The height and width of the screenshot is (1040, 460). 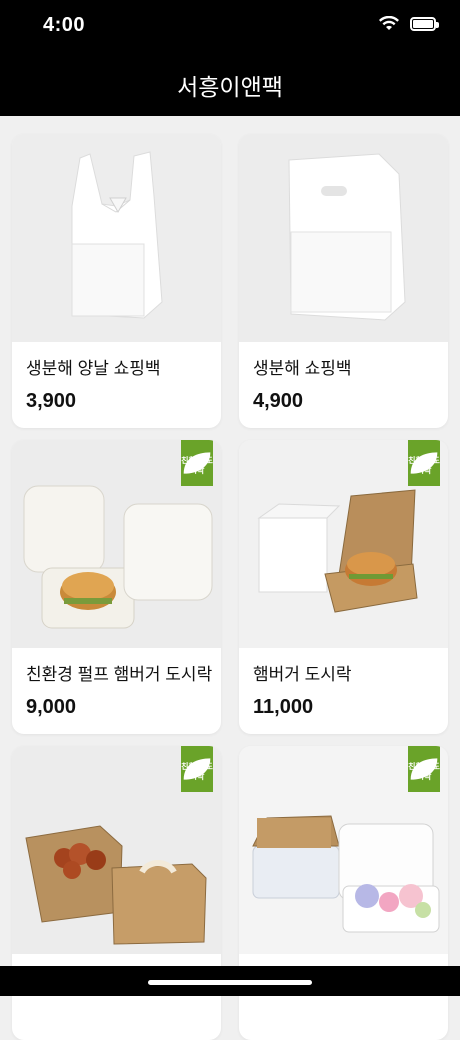 I want to click on page-title: 서흥이앤팩, so click(x=230, y=87).